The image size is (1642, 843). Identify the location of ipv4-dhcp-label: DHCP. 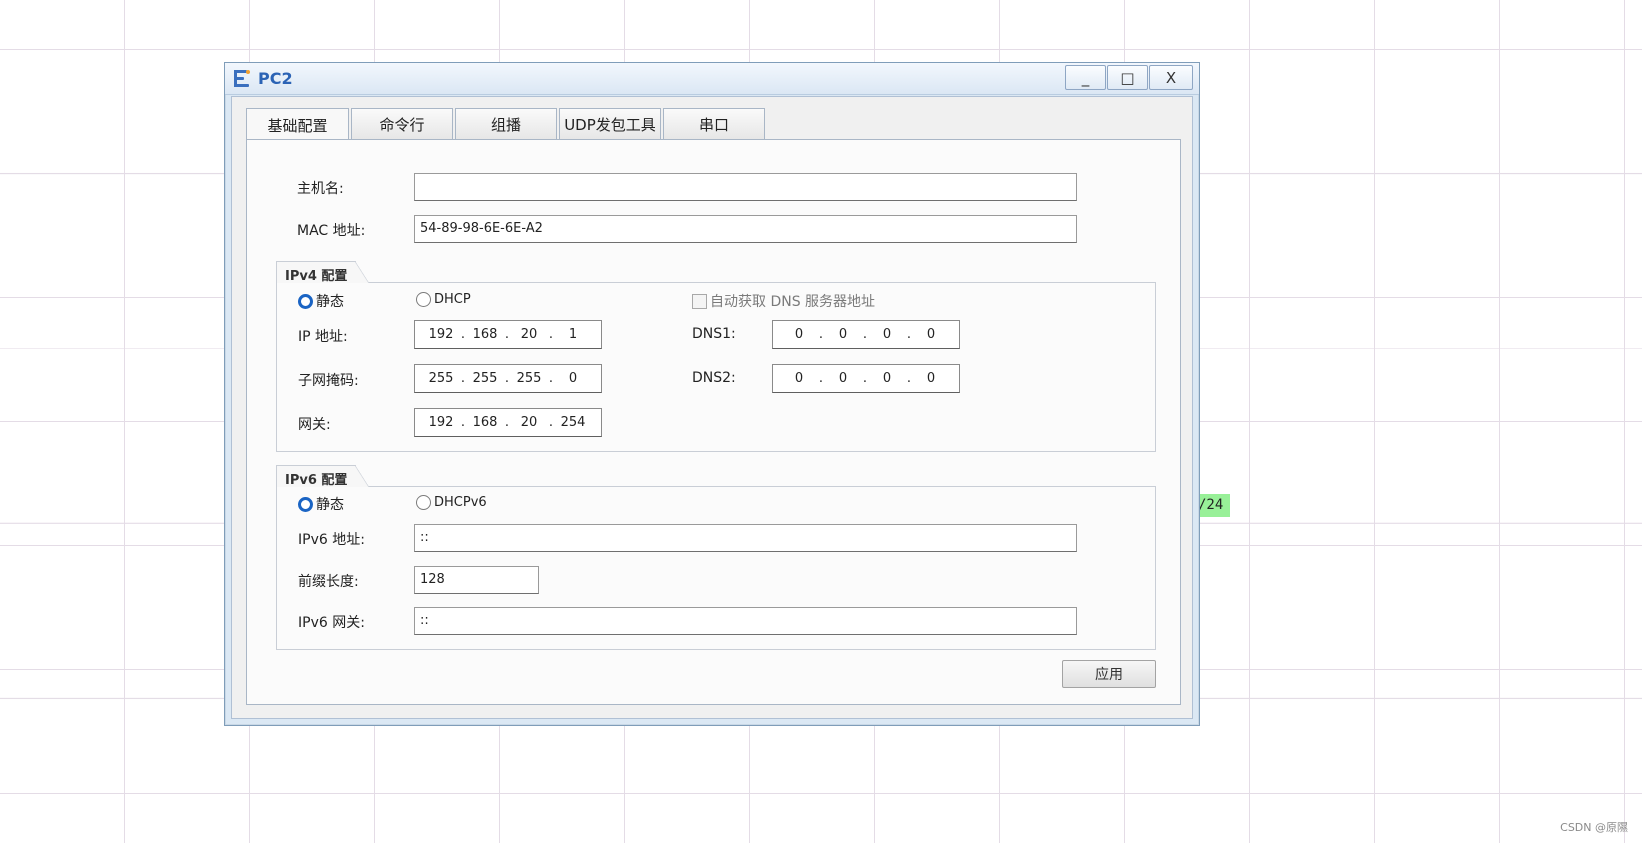
(452, 299).